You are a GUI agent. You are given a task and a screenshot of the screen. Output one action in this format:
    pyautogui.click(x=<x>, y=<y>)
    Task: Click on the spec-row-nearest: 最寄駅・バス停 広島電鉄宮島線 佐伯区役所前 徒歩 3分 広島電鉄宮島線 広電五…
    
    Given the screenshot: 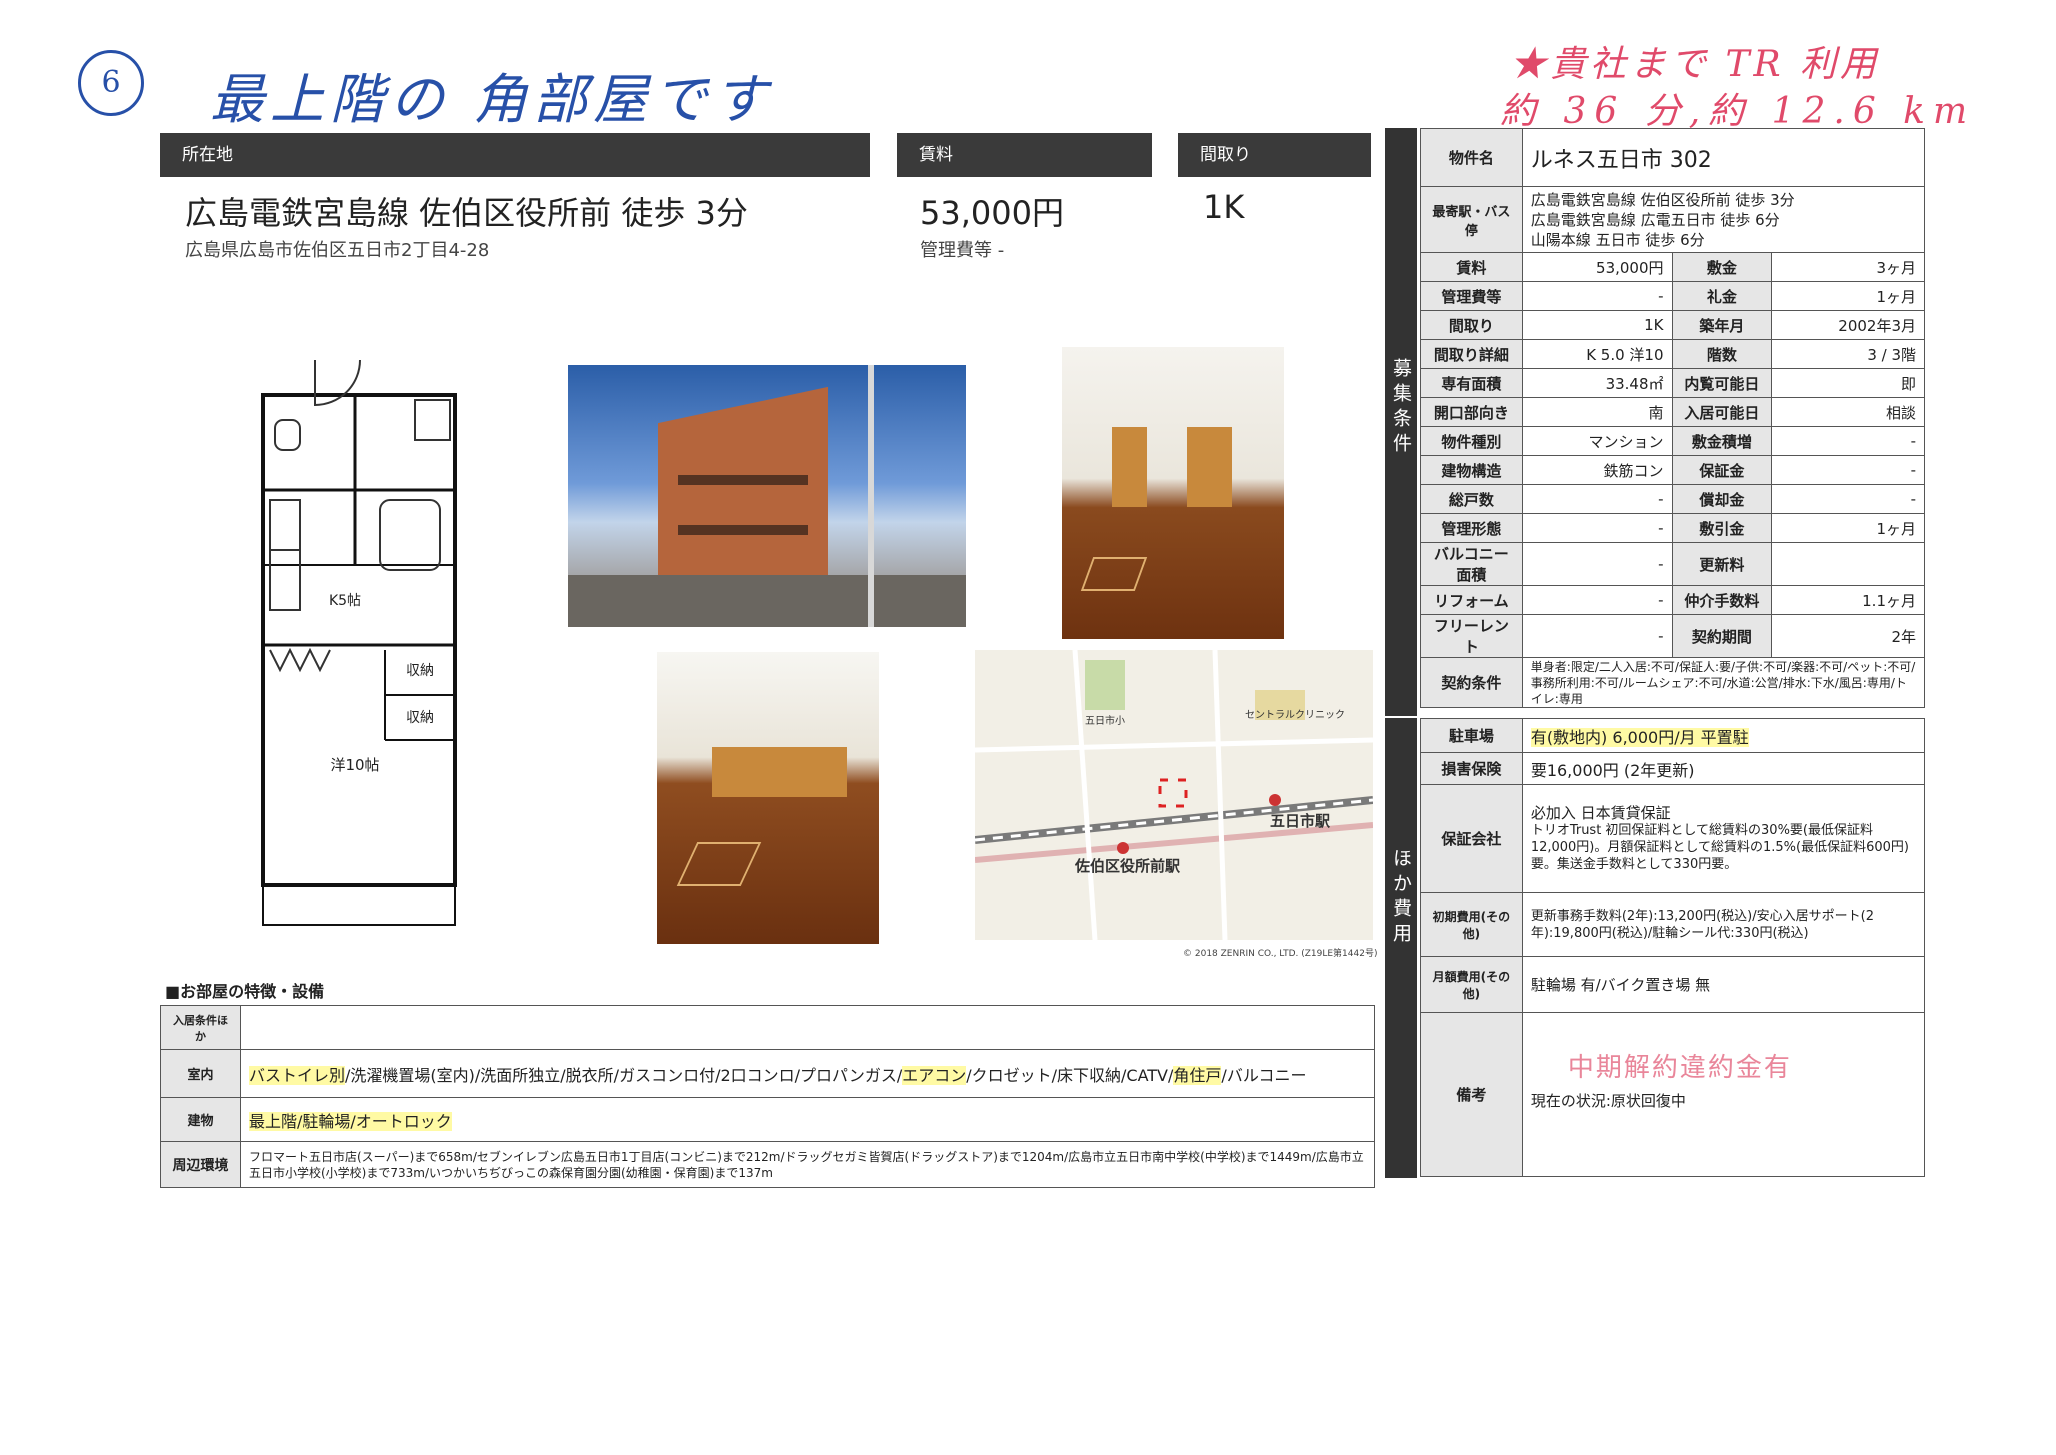 What is the action you would take?
    pyautogui.click(x=1673, y=219)
    